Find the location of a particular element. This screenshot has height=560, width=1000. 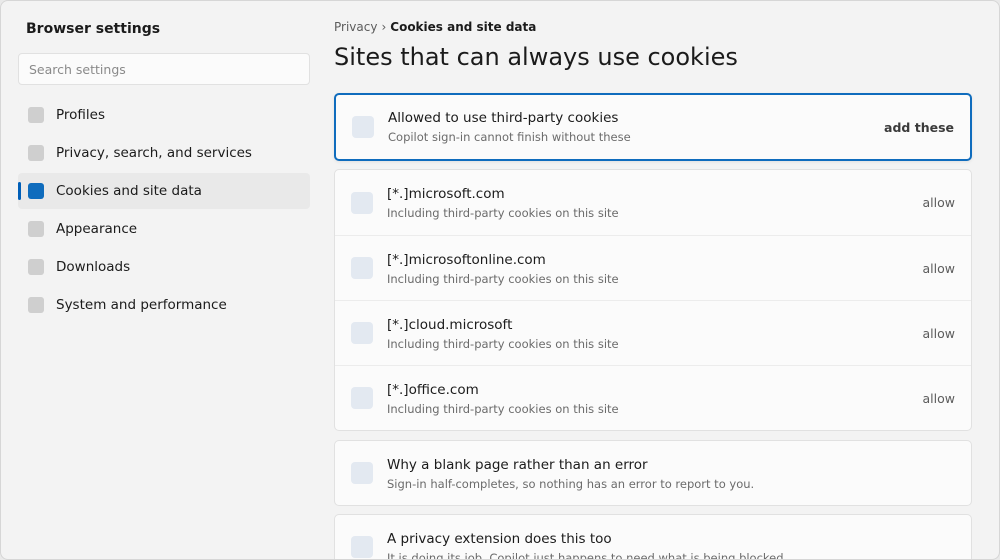

breadcrumb-current: Cookies and site data is located at coordinates (463, 27).